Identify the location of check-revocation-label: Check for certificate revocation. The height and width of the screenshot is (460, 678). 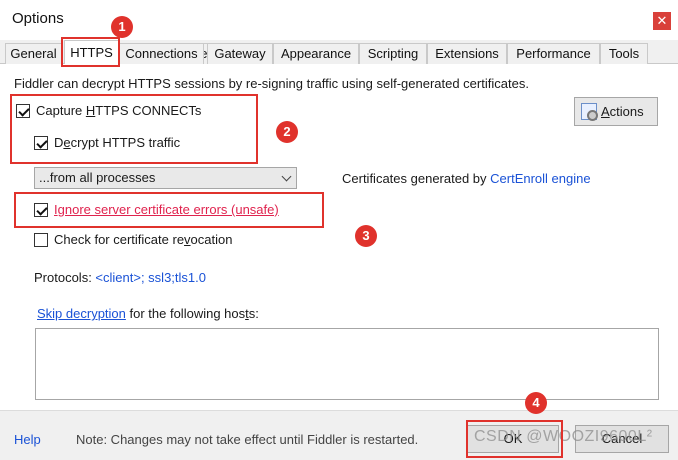
(143, 239).